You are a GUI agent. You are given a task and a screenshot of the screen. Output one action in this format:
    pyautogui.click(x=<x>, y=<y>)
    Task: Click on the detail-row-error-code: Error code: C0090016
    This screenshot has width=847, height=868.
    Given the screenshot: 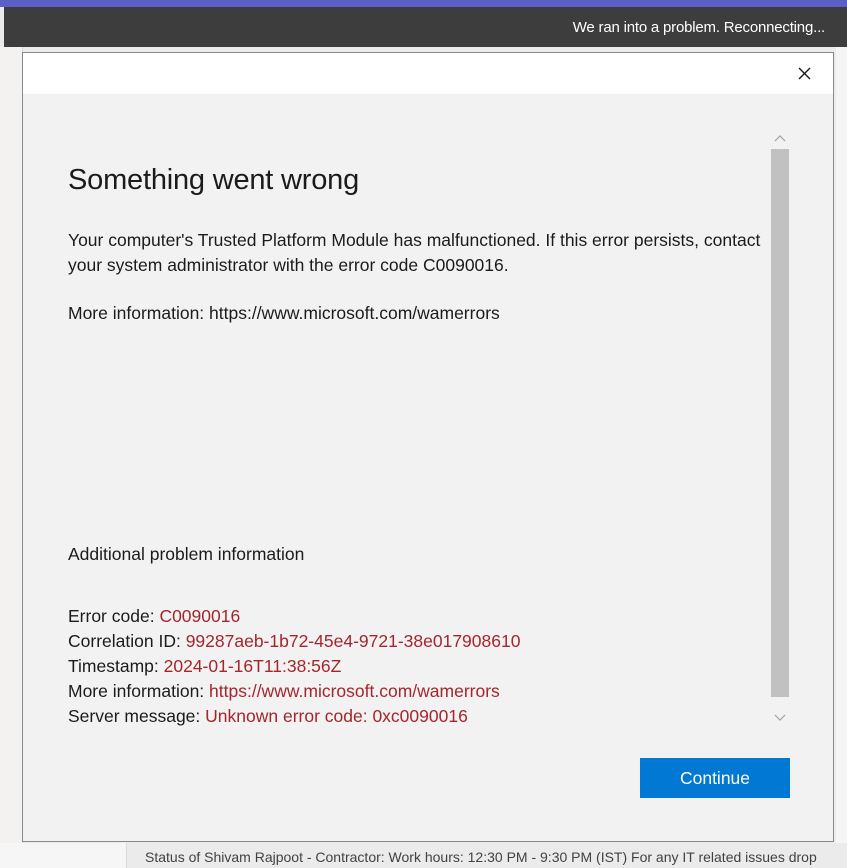 What is the action you would take?
    pyautogui.click(x=294, y=616)
    